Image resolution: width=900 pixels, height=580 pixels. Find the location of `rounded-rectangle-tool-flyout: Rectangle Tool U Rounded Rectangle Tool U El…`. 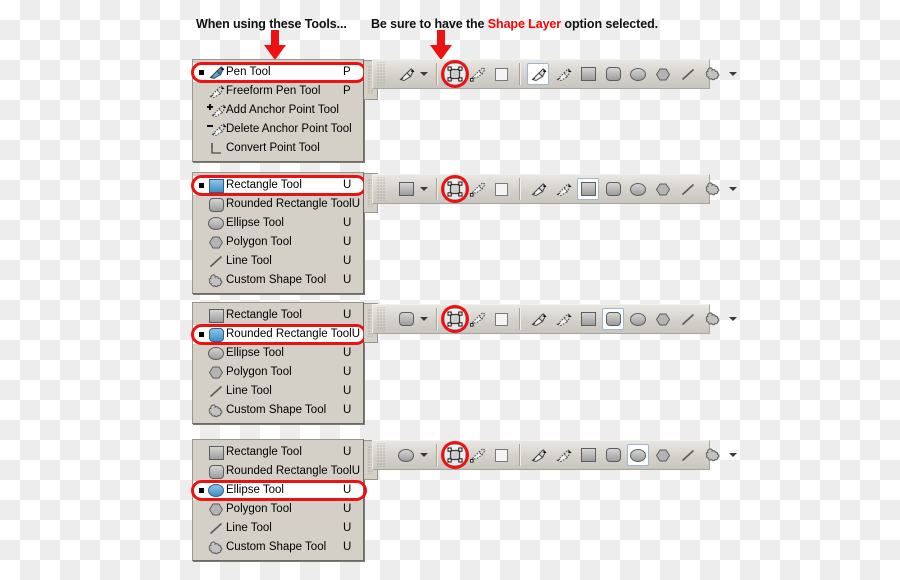

rounded-rectangle-tool-flyout: Rectangle Tool U Rounded Rectangle Tool U El… is located at coordinates (284, 363).